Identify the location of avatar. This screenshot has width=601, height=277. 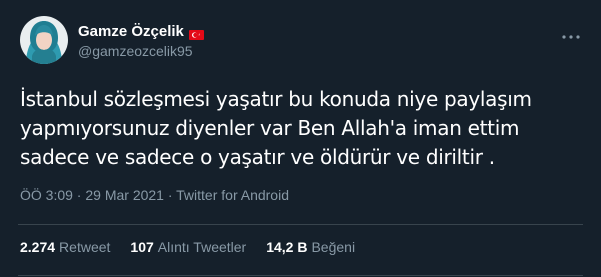
(44, 40).